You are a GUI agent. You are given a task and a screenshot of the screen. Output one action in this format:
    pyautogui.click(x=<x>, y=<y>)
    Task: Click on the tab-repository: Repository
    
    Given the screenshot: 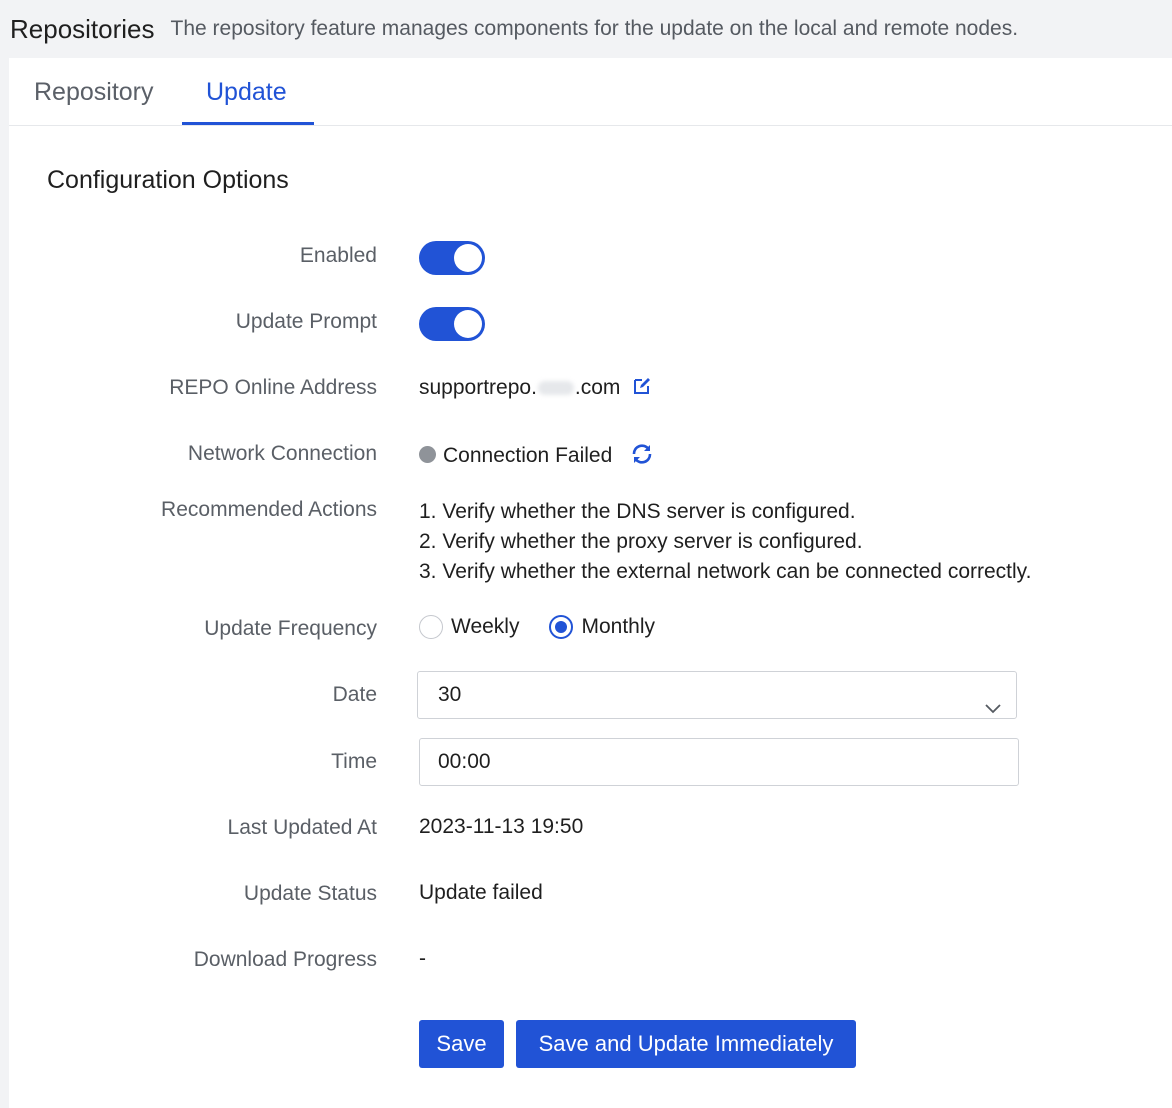 What is the action you would take?
    pyautogui.click(x=94, y=92)
    